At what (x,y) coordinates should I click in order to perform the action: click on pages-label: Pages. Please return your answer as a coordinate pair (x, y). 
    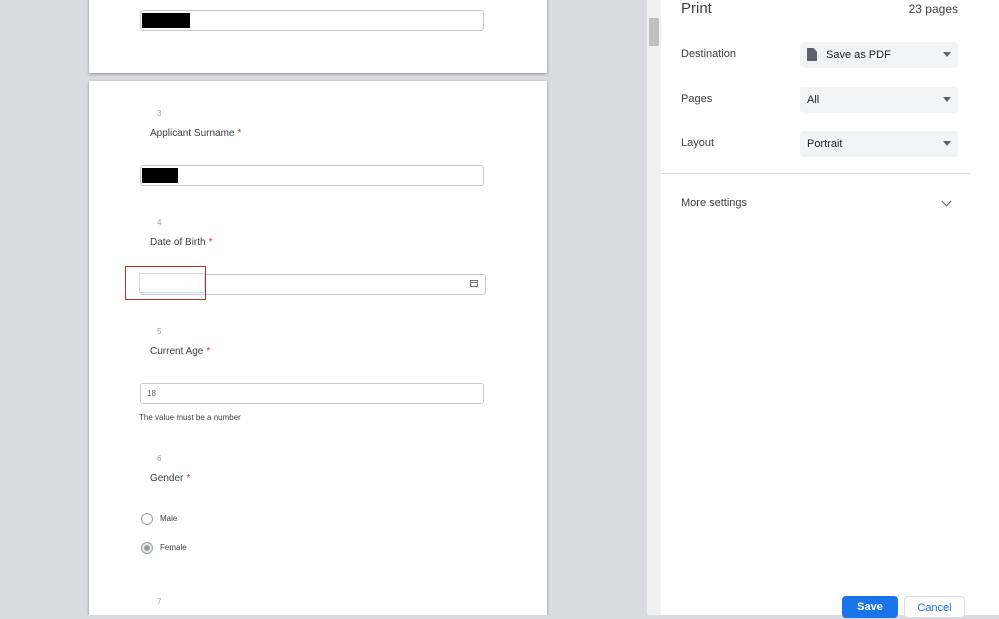
    Looking at the image, I should click on (697, 99).